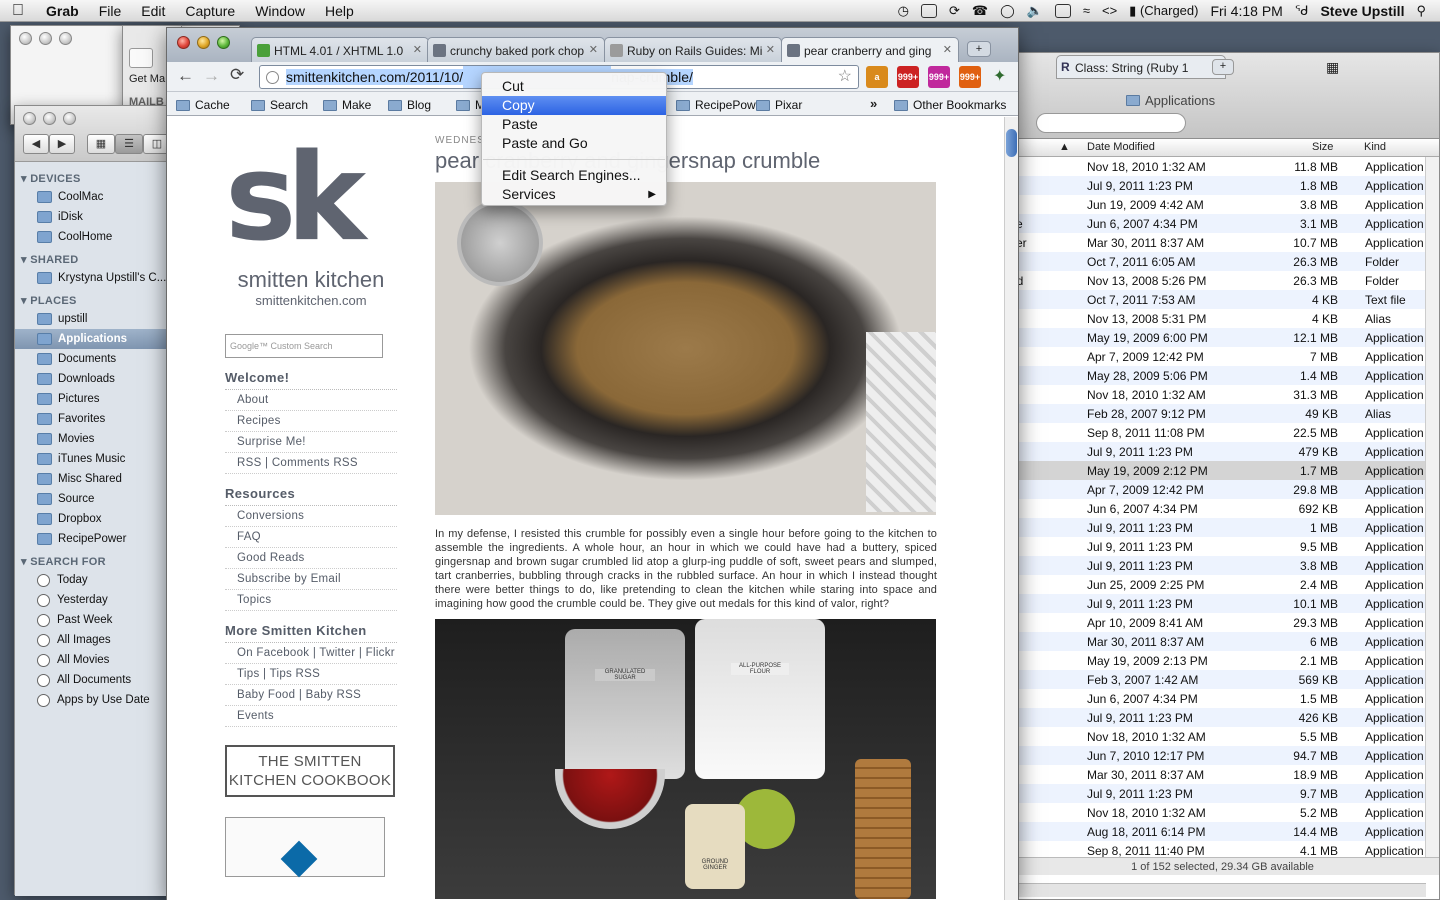  What do you see at coordinates (141, 58) in the screenshot?
I see `mail-get-button` at bounding box center [141, 58].